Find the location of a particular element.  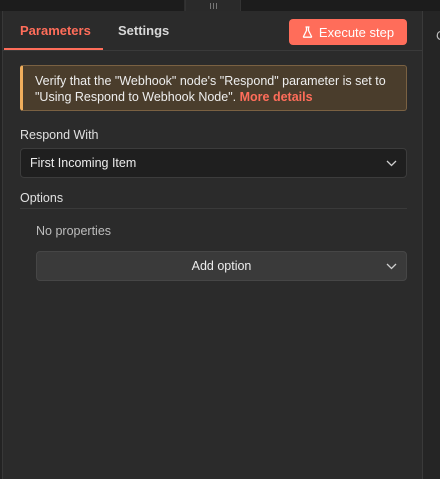

add-option-label: Add option is located at coordinates (221, 266).